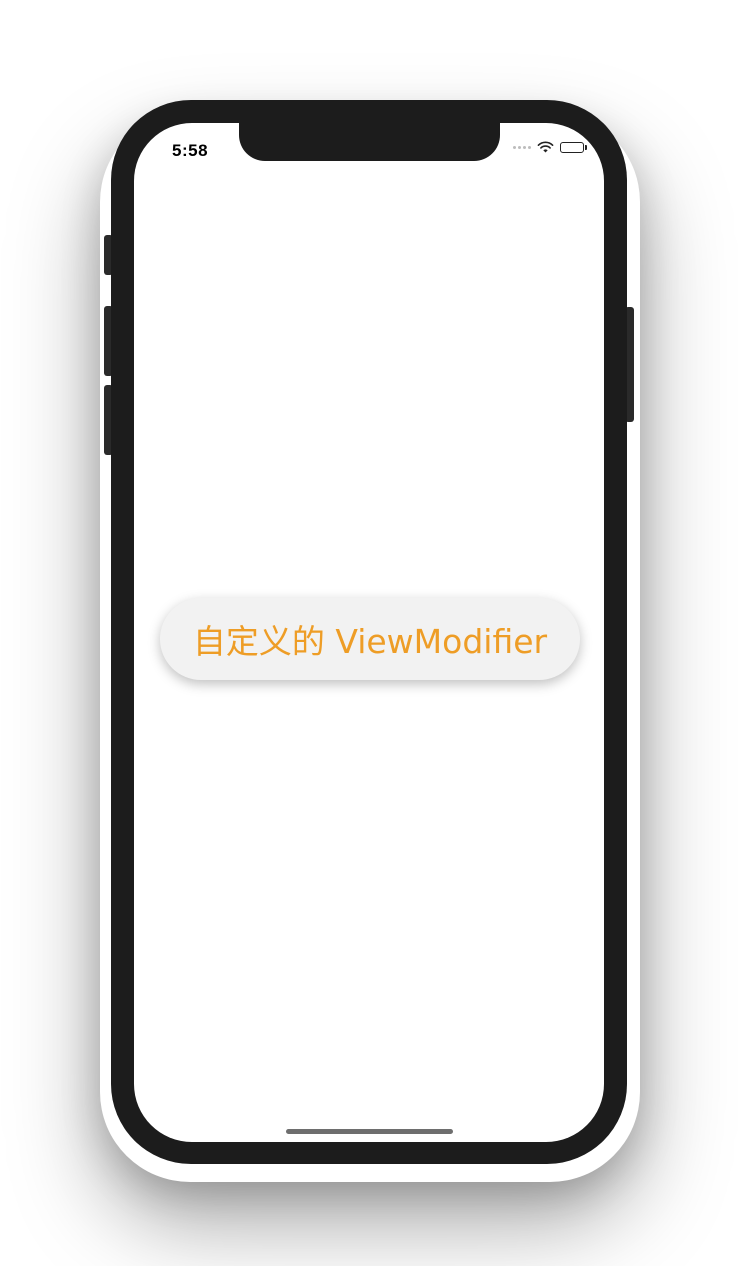 The width and height of the screenshot is (738, 1266). I want to click on status-time: 5:58, so click(190, 150).